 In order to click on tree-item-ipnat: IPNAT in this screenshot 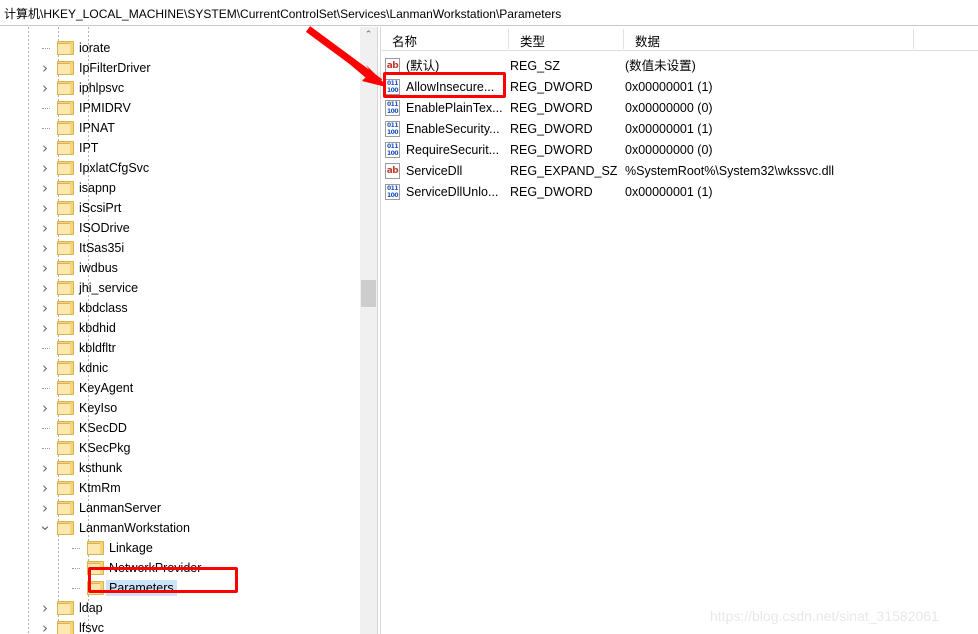, I will do `click(179, 128)`.